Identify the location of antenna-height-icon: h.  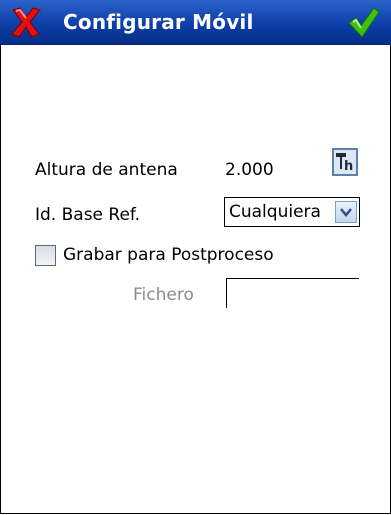
(344, 163).